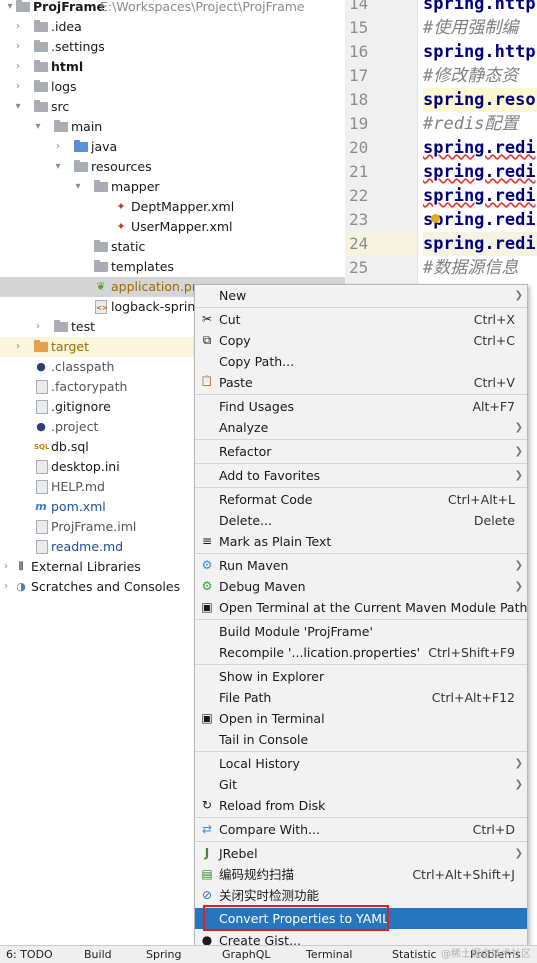 This screenshot has width=537, height=963. I want to click on menu-item-local-history: Local History ❯, so click(361, 763).